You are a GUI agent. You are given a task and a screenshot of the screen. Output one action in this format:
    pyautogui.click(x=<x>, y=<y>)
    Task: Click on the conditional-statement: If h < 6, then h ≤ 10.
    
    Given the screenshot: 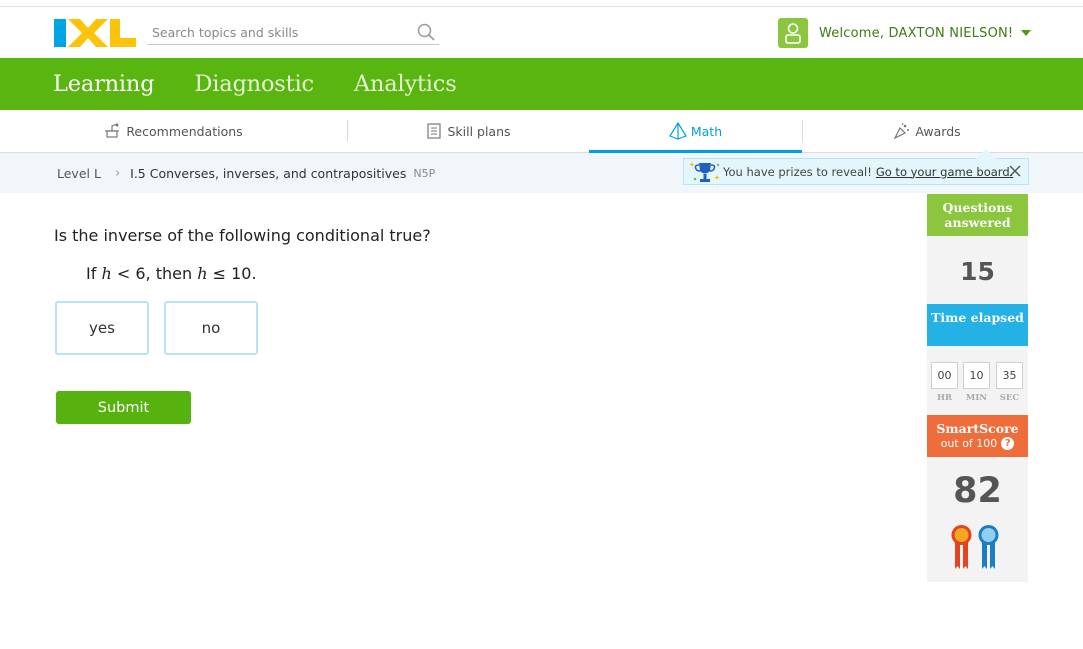 What is the action you would take?
    pyautogui.click(x=171, y=273)
    